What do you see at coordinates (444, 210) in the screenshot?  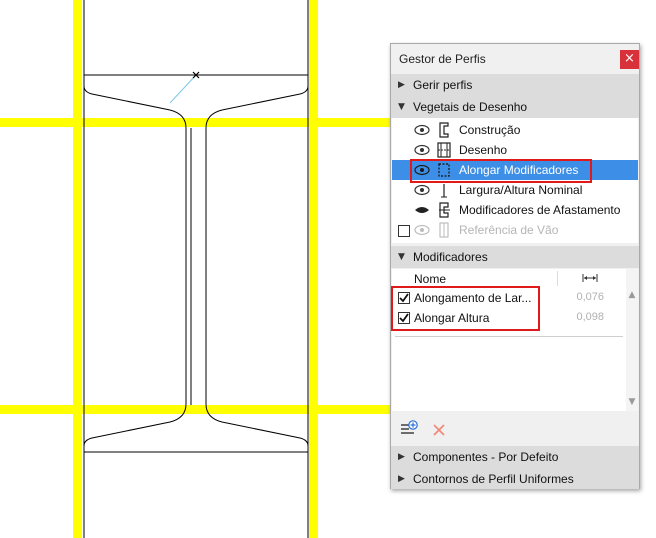 I see `offset-modifiers-icon` at bounding box center [444, 210].